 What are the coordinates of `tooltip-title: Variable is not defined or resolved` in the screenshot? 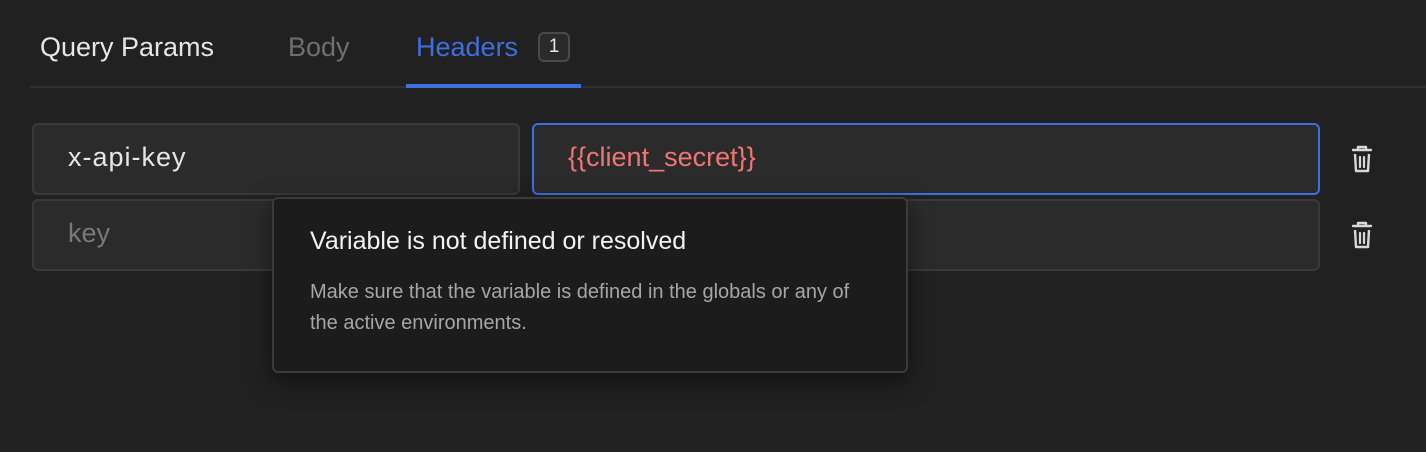 It's located at (498, 241).